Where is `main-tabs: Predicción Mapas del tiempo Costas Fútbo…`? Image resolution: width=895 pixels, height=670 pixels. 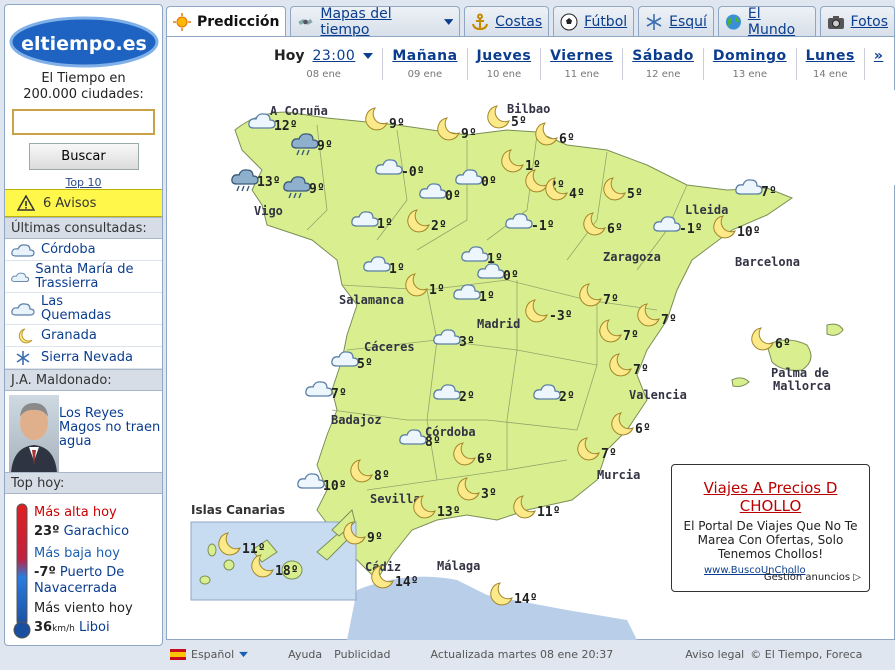
main-tabs: Predicción Mapas del tiempo Costas Fútbo… is located at coordinates (530, 22).